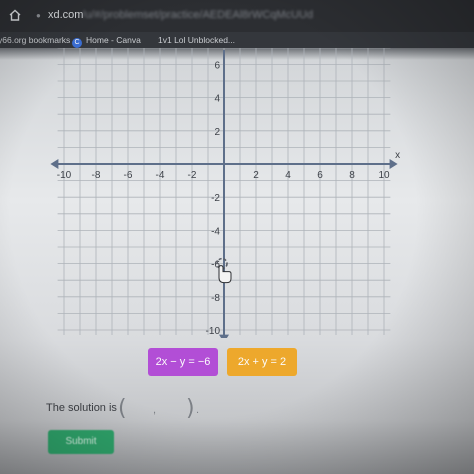 The width and height of the screenshot is (474, 474). Describe the element at coordinates (183, 362) in the screenshot. I see `equation-chip-1: 2x − y = −6` at that location.